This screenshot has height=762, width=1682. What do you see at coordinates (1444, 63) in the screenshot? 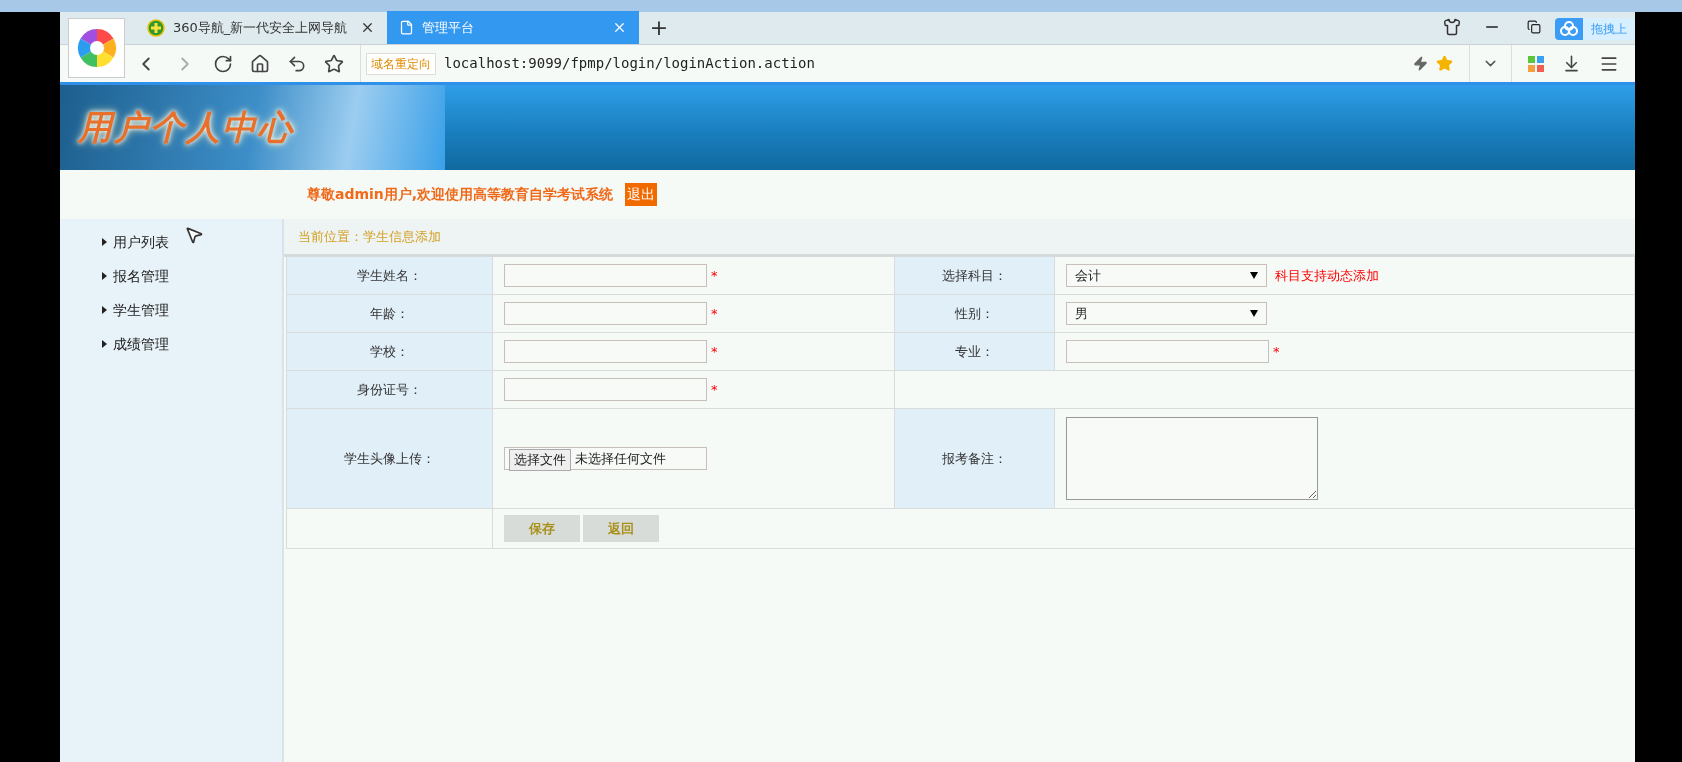
I see `favorite-star-icon` at bounding box center [1444, 63].